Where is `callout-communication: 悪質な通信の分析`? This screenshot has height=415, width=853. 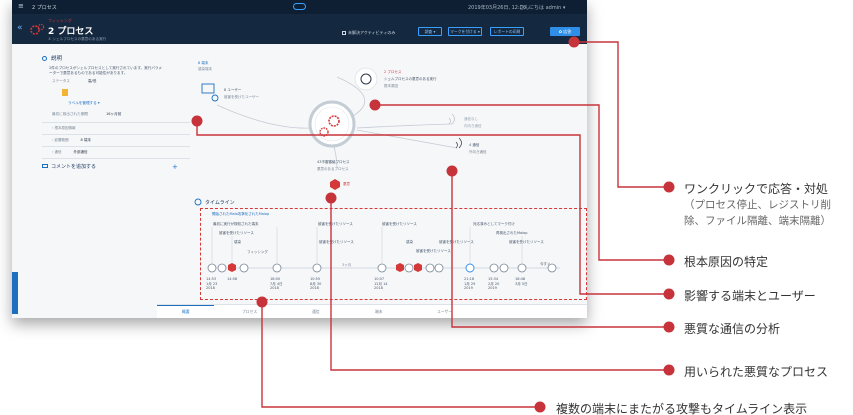 callout-communication: 悪質な通信の分析 is located at coordinates (732, 329).